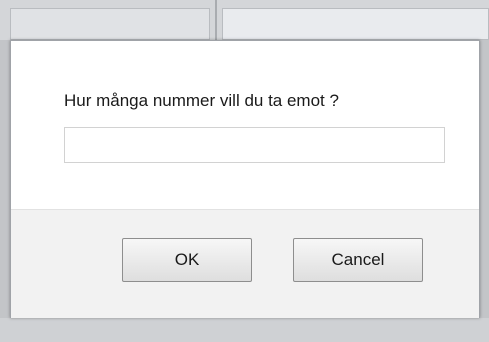 This screenshot has height=342, width=489. What do you see at coordinates (358, 260) in the screenshot?
I see `cancel-button: Cancel` at bounding box center [358, 260].